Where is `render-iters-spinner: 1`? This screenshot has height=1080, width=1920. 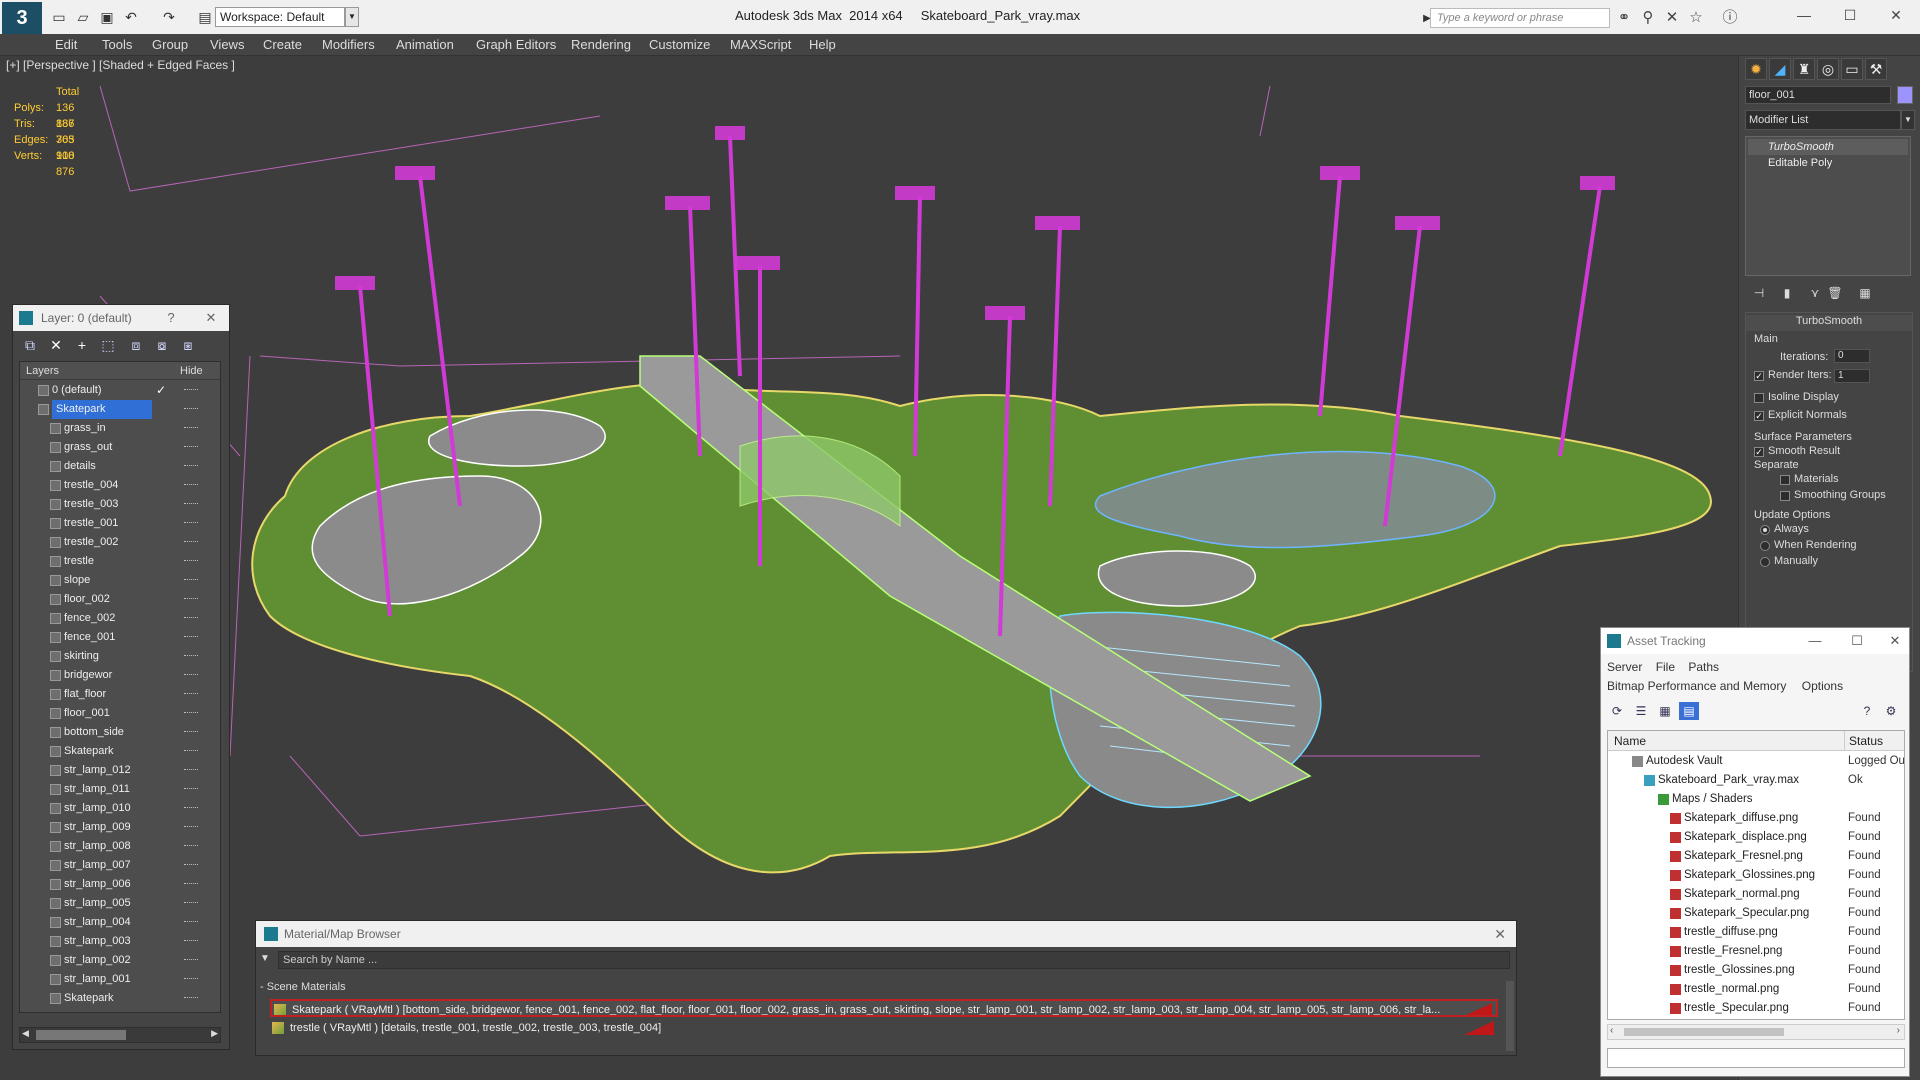 render-iters-spinner: 1 is located at coordinates (1852, 376).